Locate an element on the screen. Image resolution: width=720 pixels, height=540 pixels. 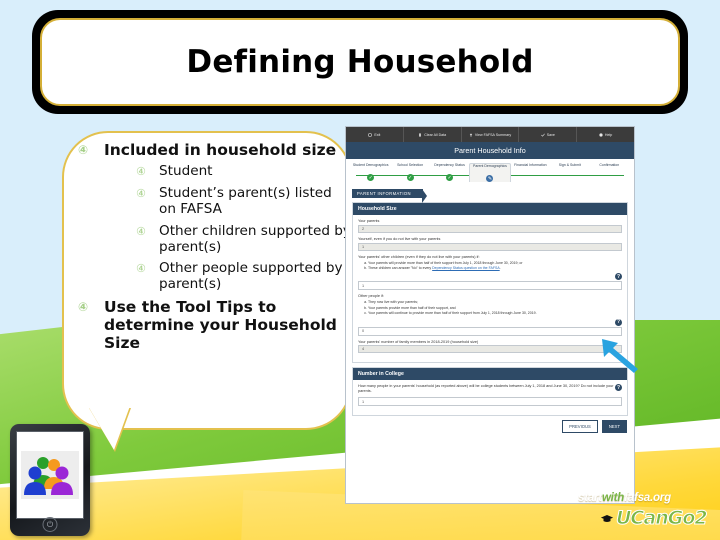
bullet-label: Included in household size is located at coordinates (220, 150).